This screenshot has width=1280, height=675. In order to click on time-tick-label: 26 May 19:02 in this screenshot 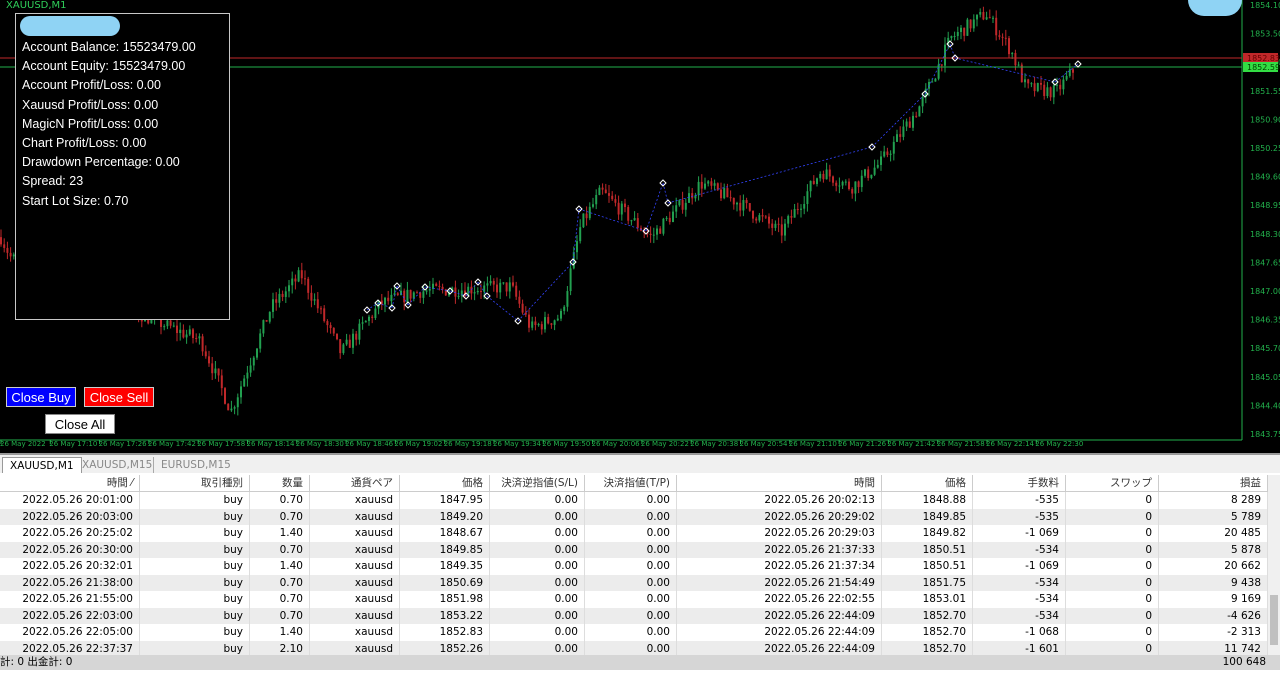, I will do `click(418, 444)`.